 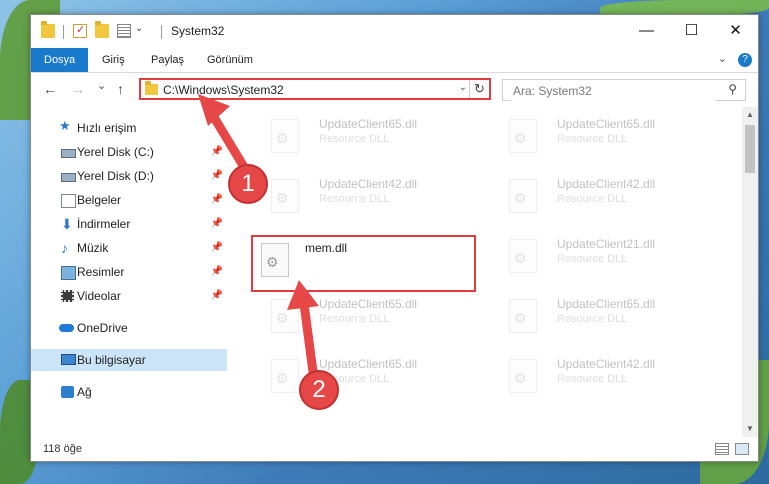 I want to click on search-box: ⚲, so click(x=624, y=90).